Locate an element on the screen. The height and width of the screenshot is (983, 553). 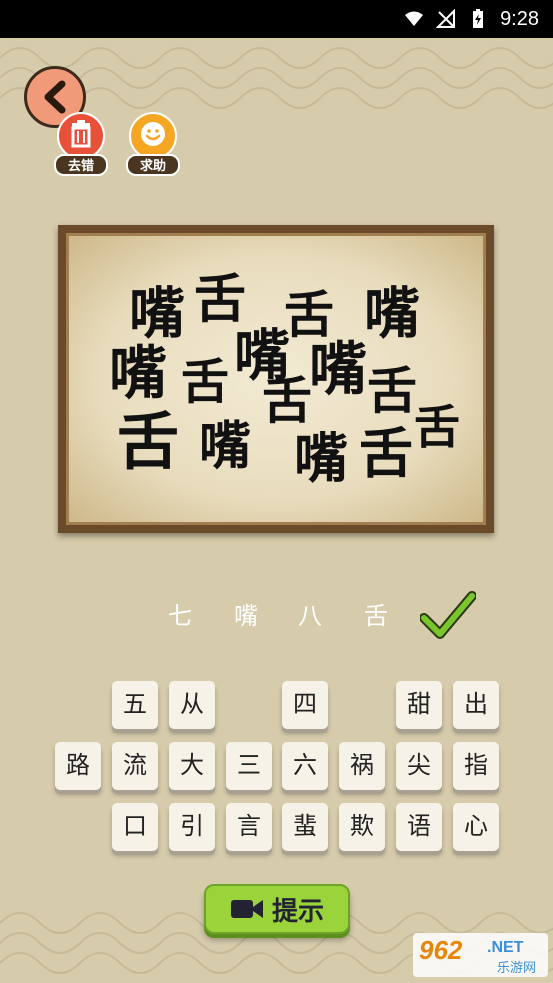
remove-wrong-circle is located at coordinates (81, 136).